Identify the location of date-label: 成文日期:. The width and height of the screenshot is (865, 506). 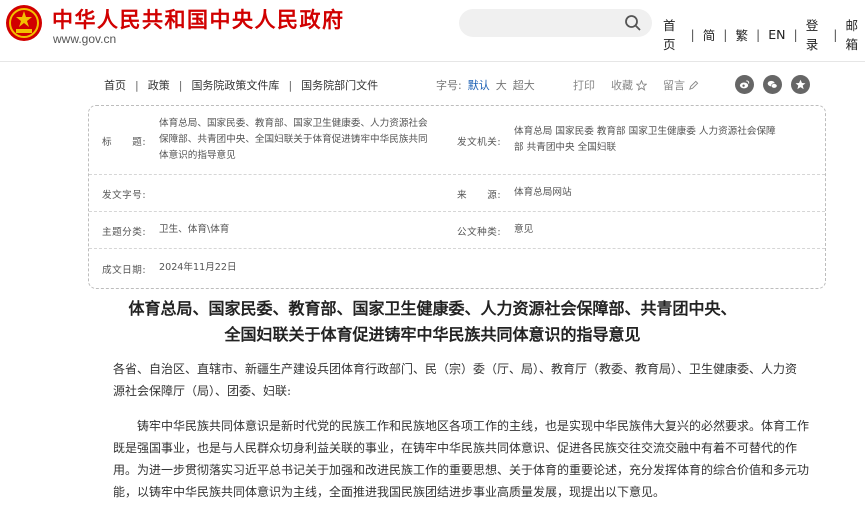
(124, 270).